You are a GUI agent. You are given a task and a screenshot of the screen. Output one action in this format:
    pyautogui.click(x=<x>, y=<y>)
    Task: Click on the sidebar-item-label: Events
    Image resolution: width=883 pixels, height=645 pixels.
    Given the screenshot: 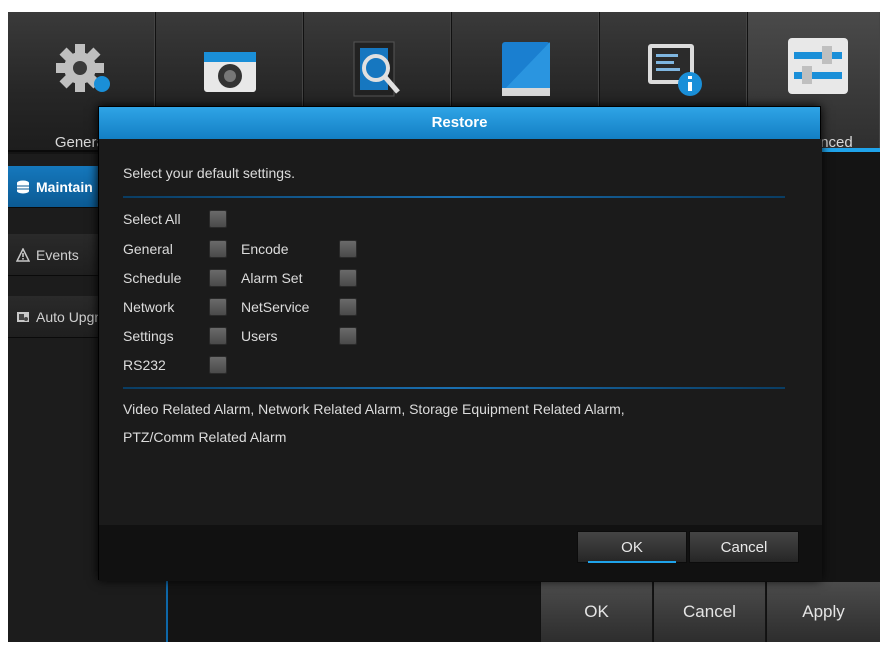 What is the action you would take?
    pyautogui.click(x=57, y=254)
    